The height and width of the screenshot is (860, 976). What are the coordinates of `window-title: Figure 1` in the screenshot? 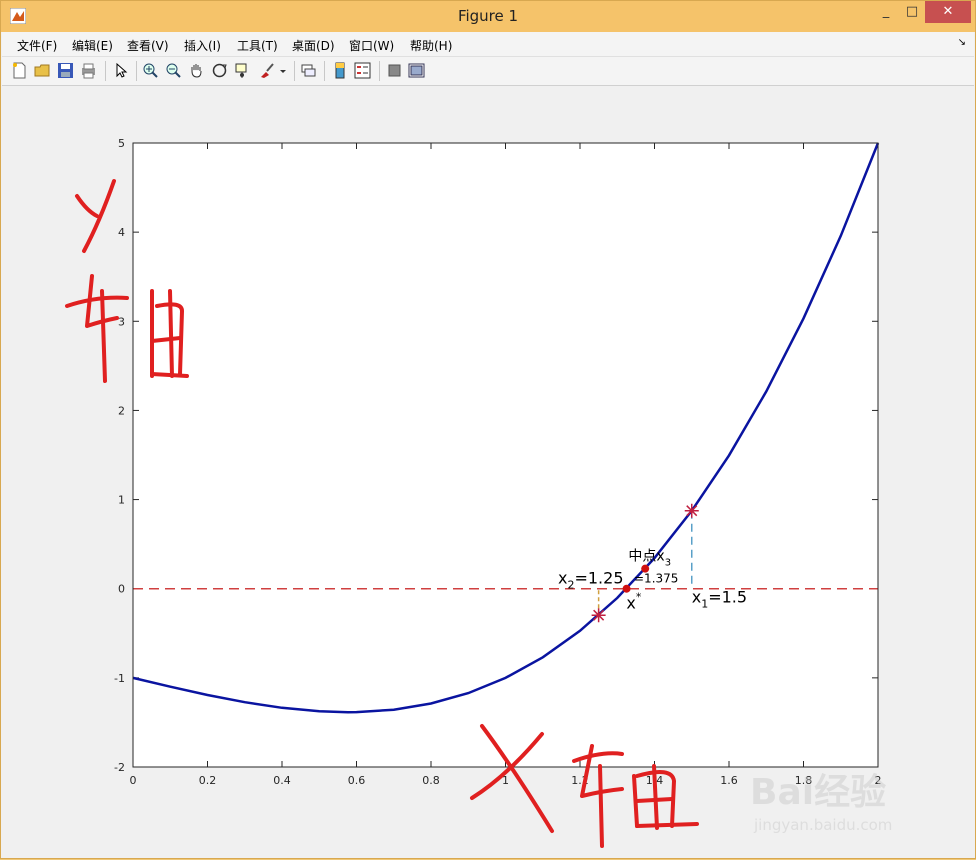 It's located at (488, 16).